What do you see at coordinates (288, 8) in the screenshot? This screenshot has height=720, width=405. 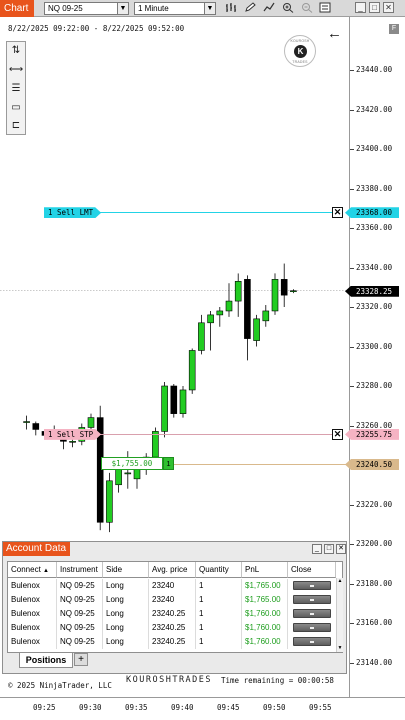 I see `zoom-in-icon` at bounding box center [288, 8].